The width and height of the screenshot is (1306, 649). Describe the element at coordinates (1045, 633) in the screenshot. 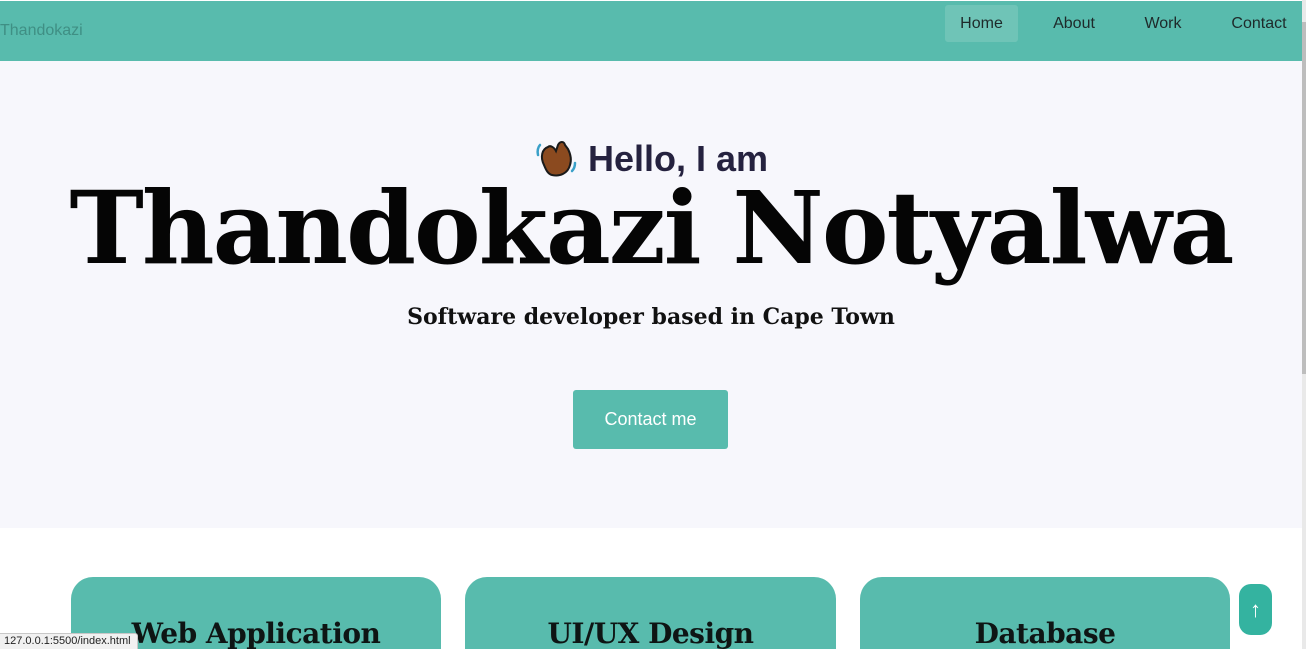

I see `service-card-title: Database` at that location.